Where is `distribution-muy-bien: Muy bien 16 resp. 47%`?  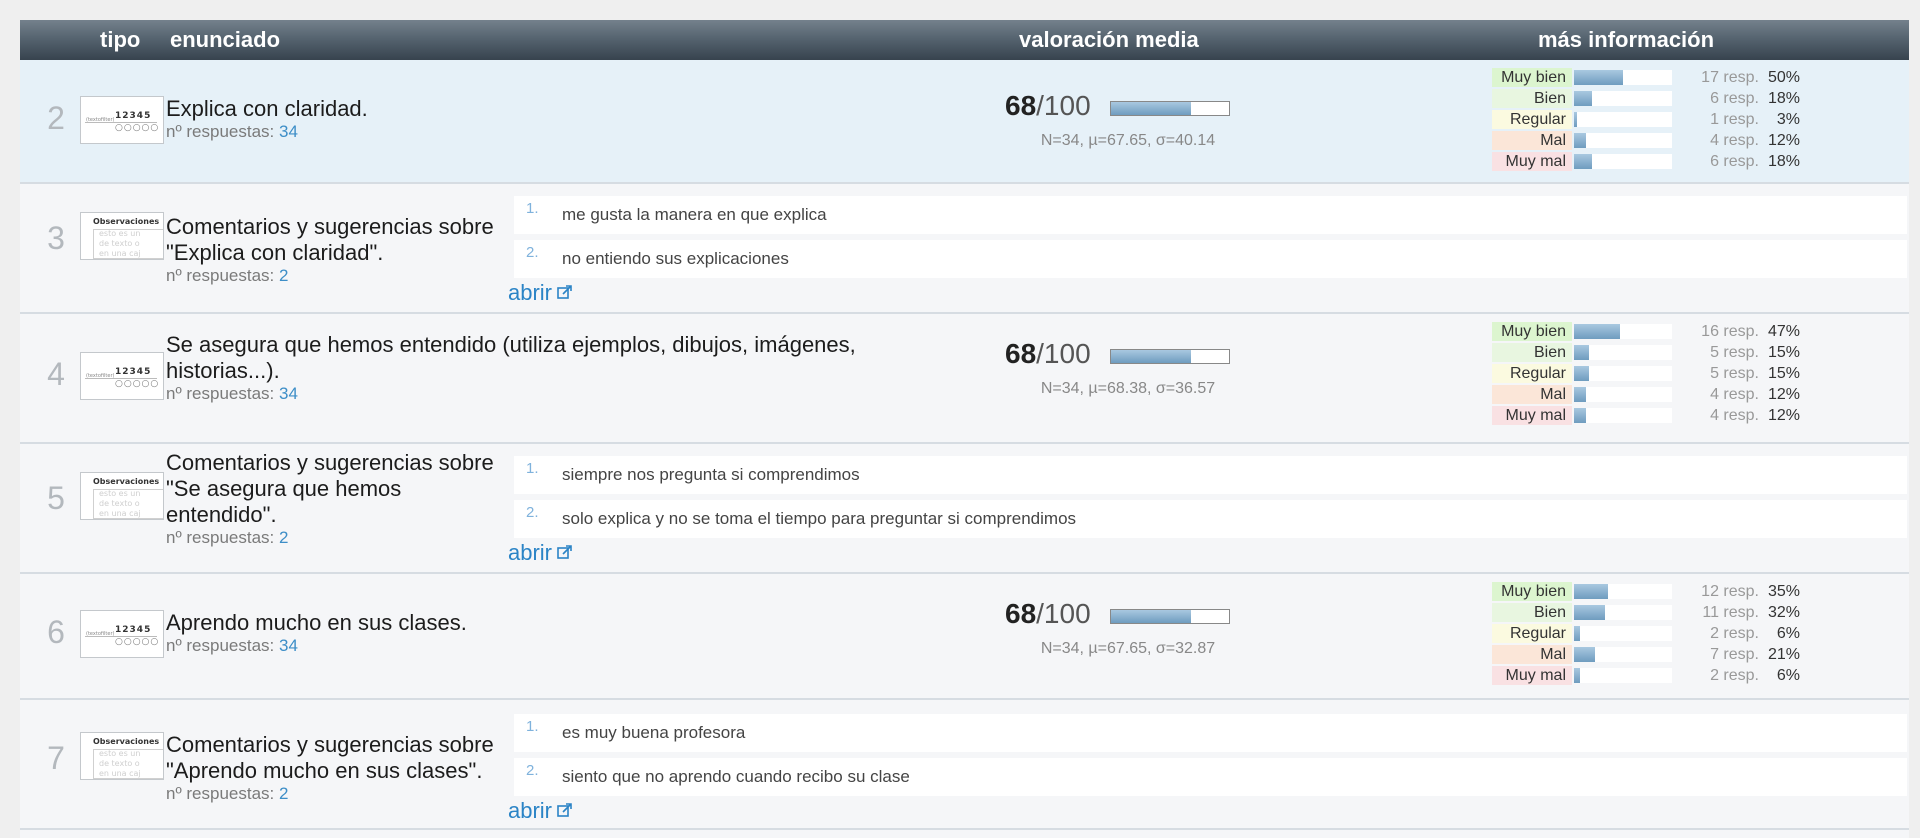 distribution-muy-bien: Muy bien 16 resp. 47% is located at coordinates (1646, 332).